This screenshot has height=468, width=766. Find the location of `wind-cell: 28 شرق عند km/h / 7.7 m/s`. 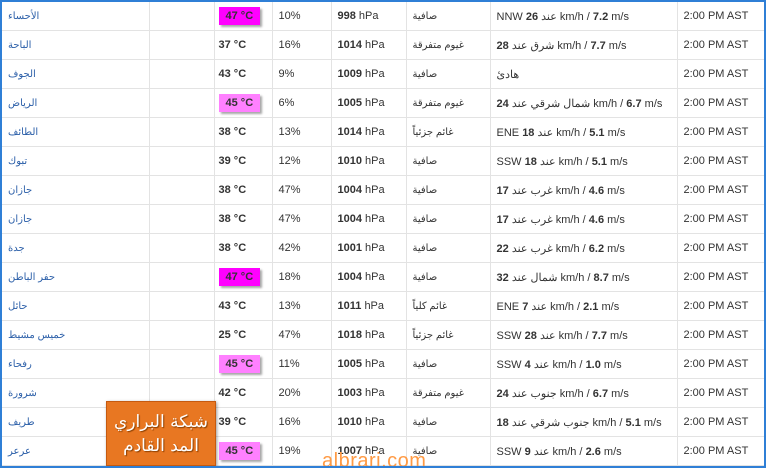

wind-cell: 28 شرق عند km/h / 7.7 m/s is located at coordinates (584, 45).